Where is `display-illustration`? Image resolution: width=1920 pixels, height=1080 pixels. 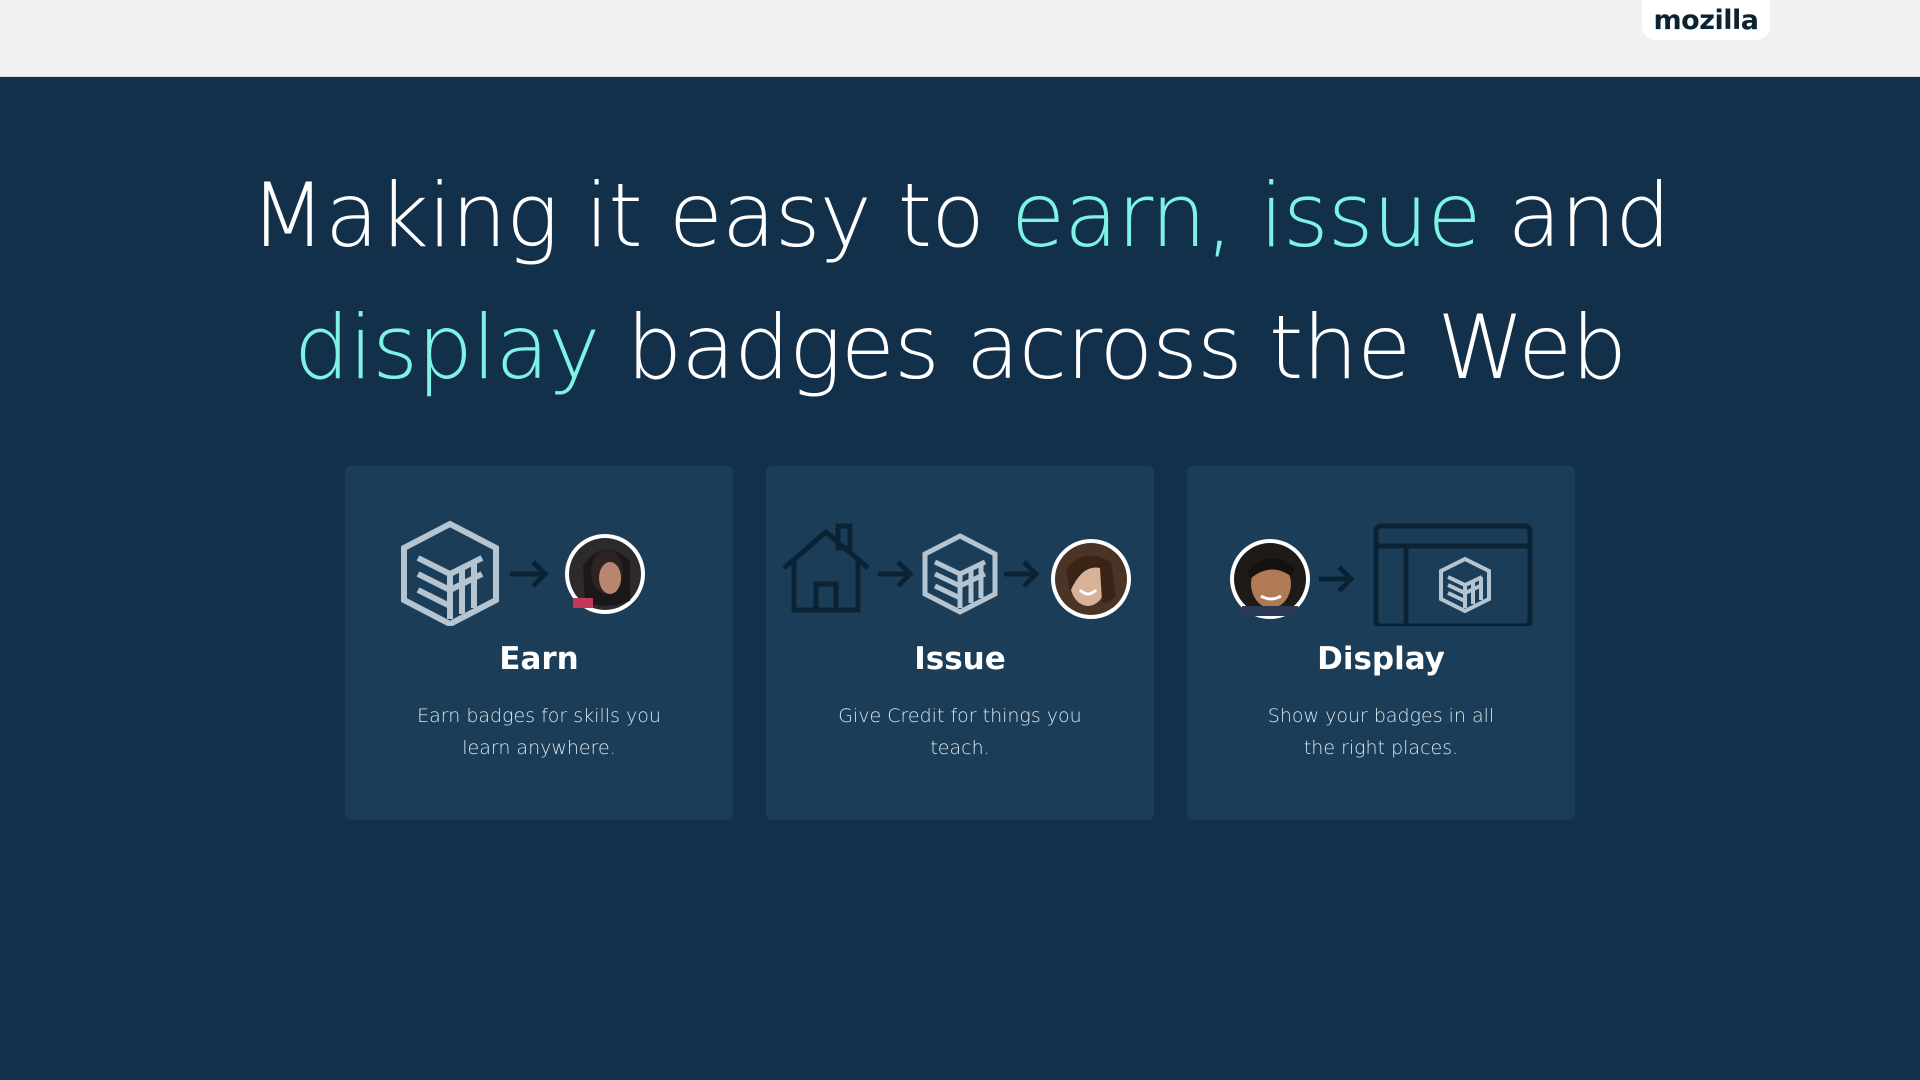
display-illustration is located at coordinates (1381, 574).